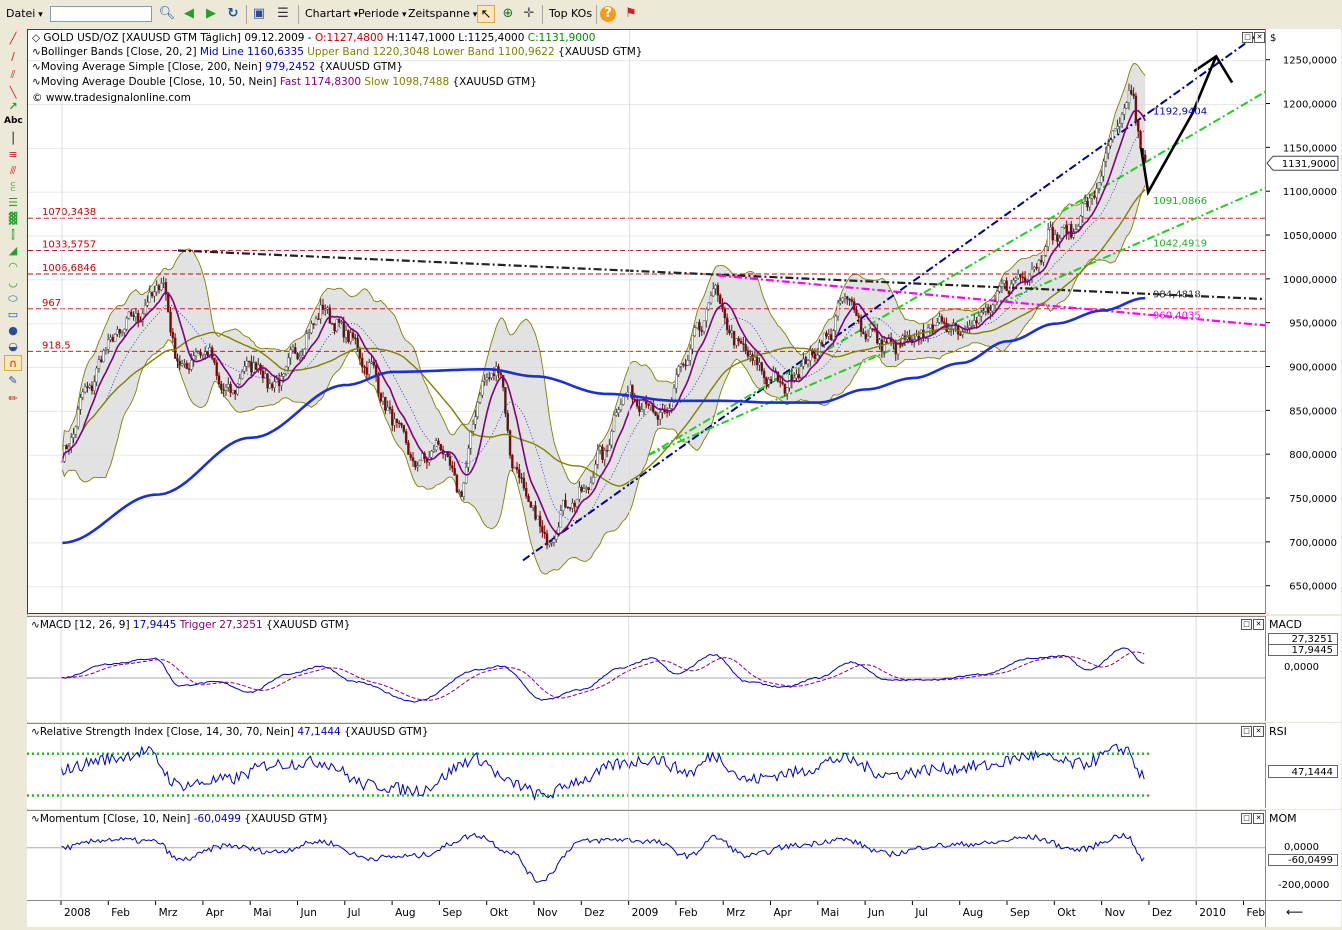  Describe the element at coordinates (189, 14) in the screenshot. I see `arrow-left-icon: ◀` at that location.